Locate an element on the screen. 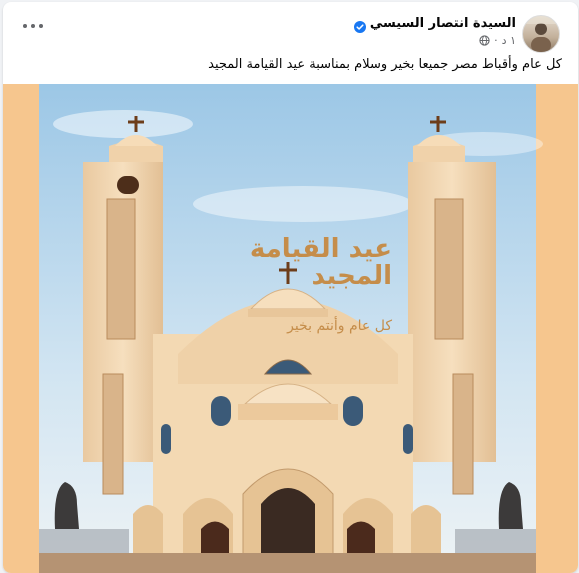  more-options-icon is located at coordinates (33, 26).